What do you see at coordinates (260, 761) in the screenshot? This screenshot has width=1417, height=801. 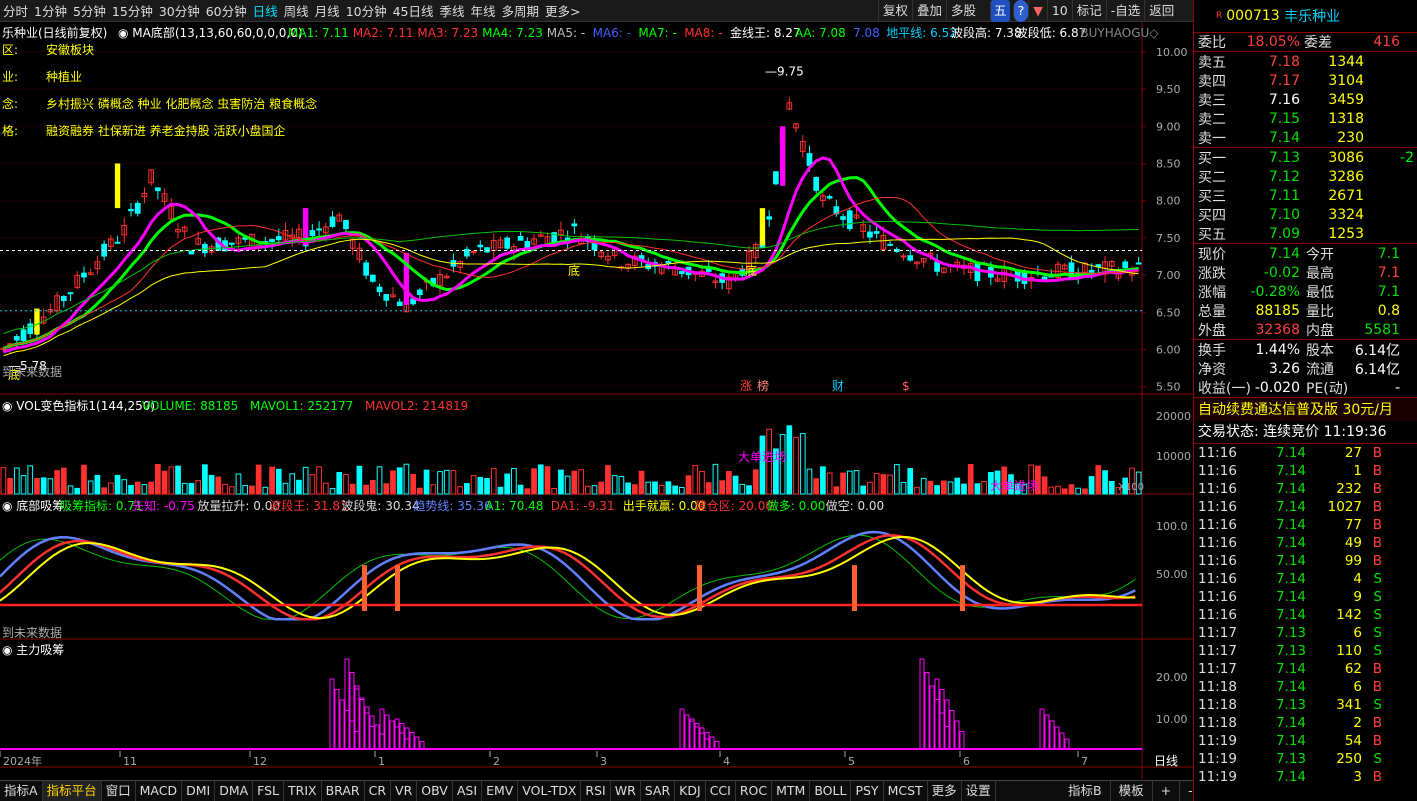 I see `date-label: 12` at bounding box center [260, 761].